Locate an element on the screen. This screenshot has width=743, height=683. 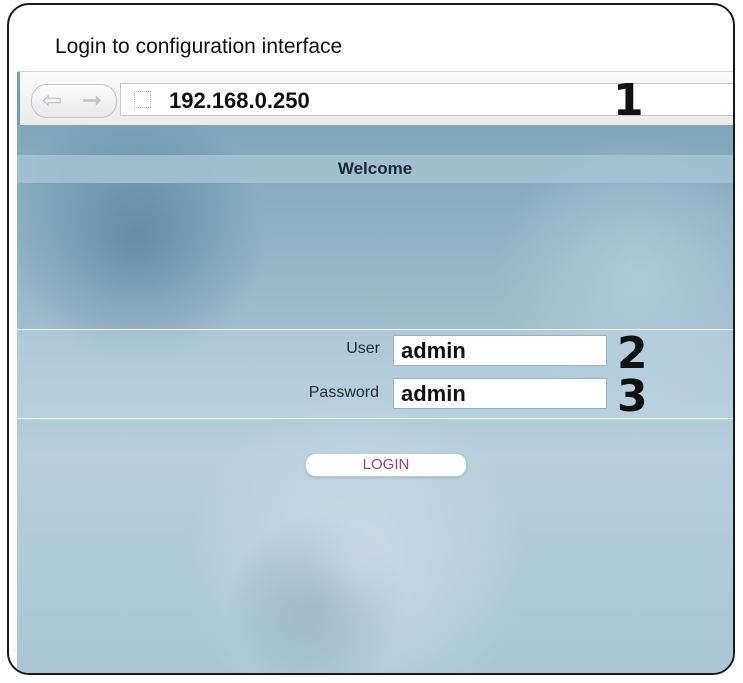
nav-buttons: ⇦ ➞ is located at coordinates (74, 101).